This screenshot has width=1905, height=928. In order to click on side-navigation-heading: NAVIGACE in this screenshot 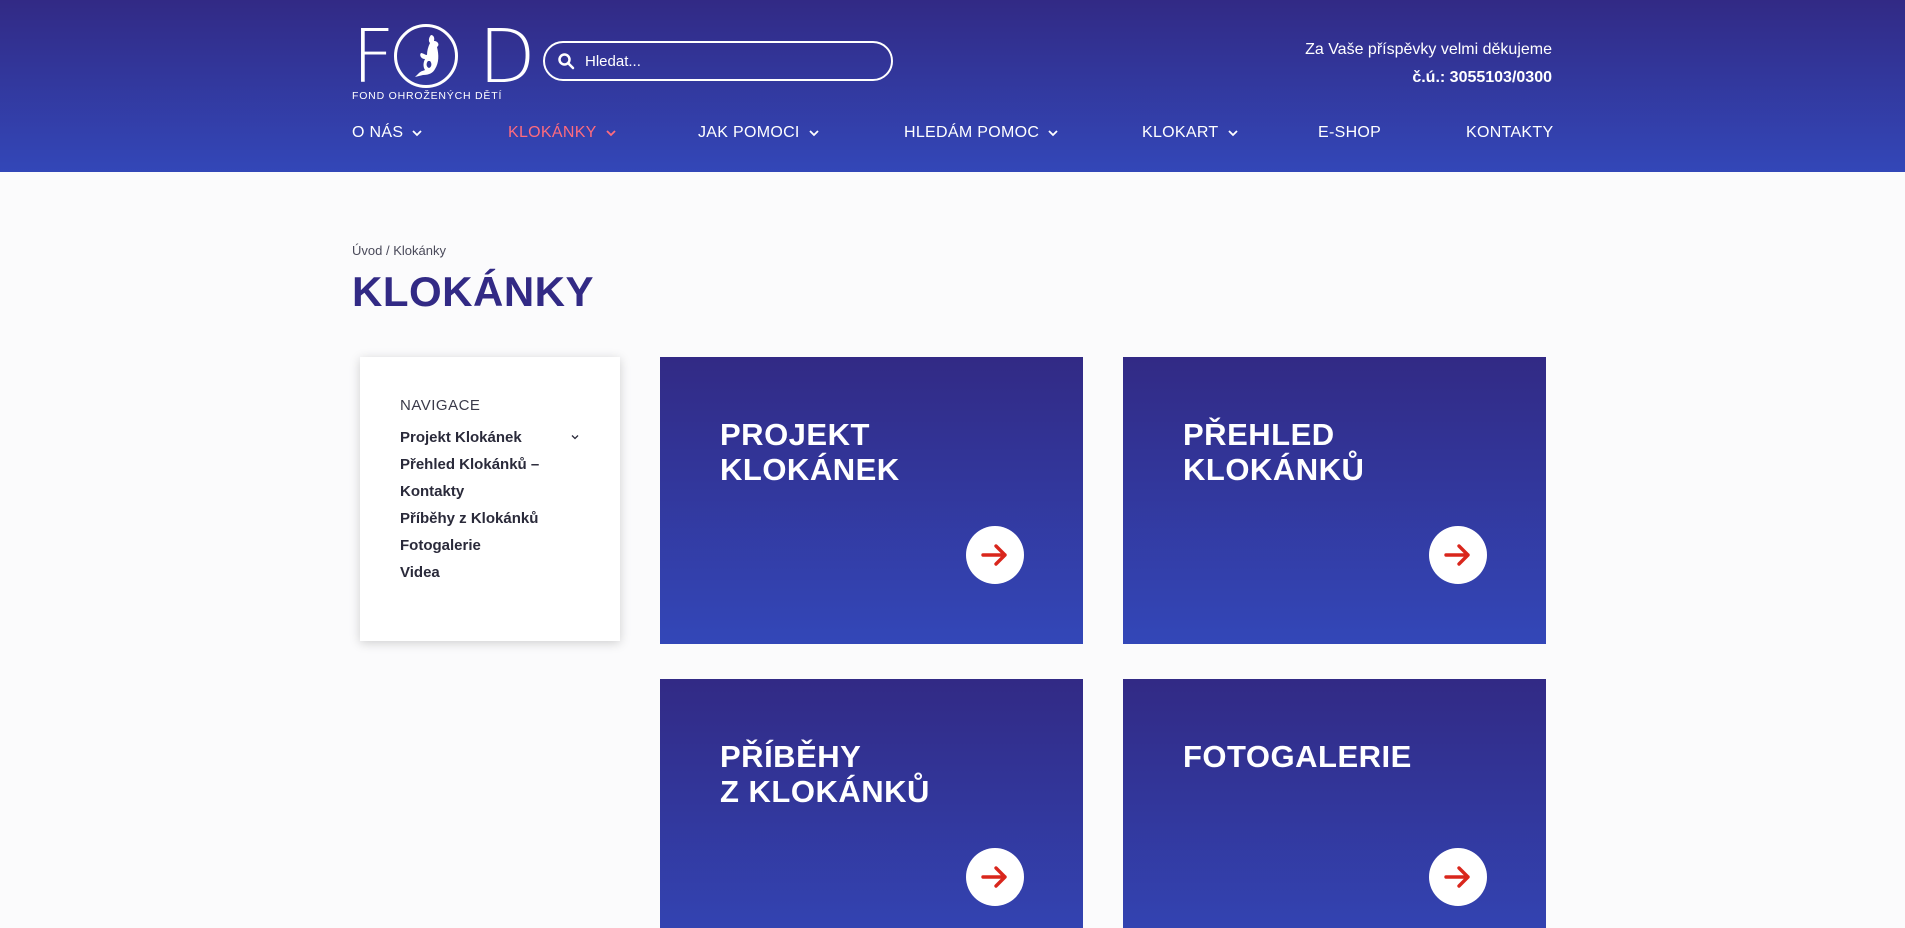, I will do `click(440, 405)`.